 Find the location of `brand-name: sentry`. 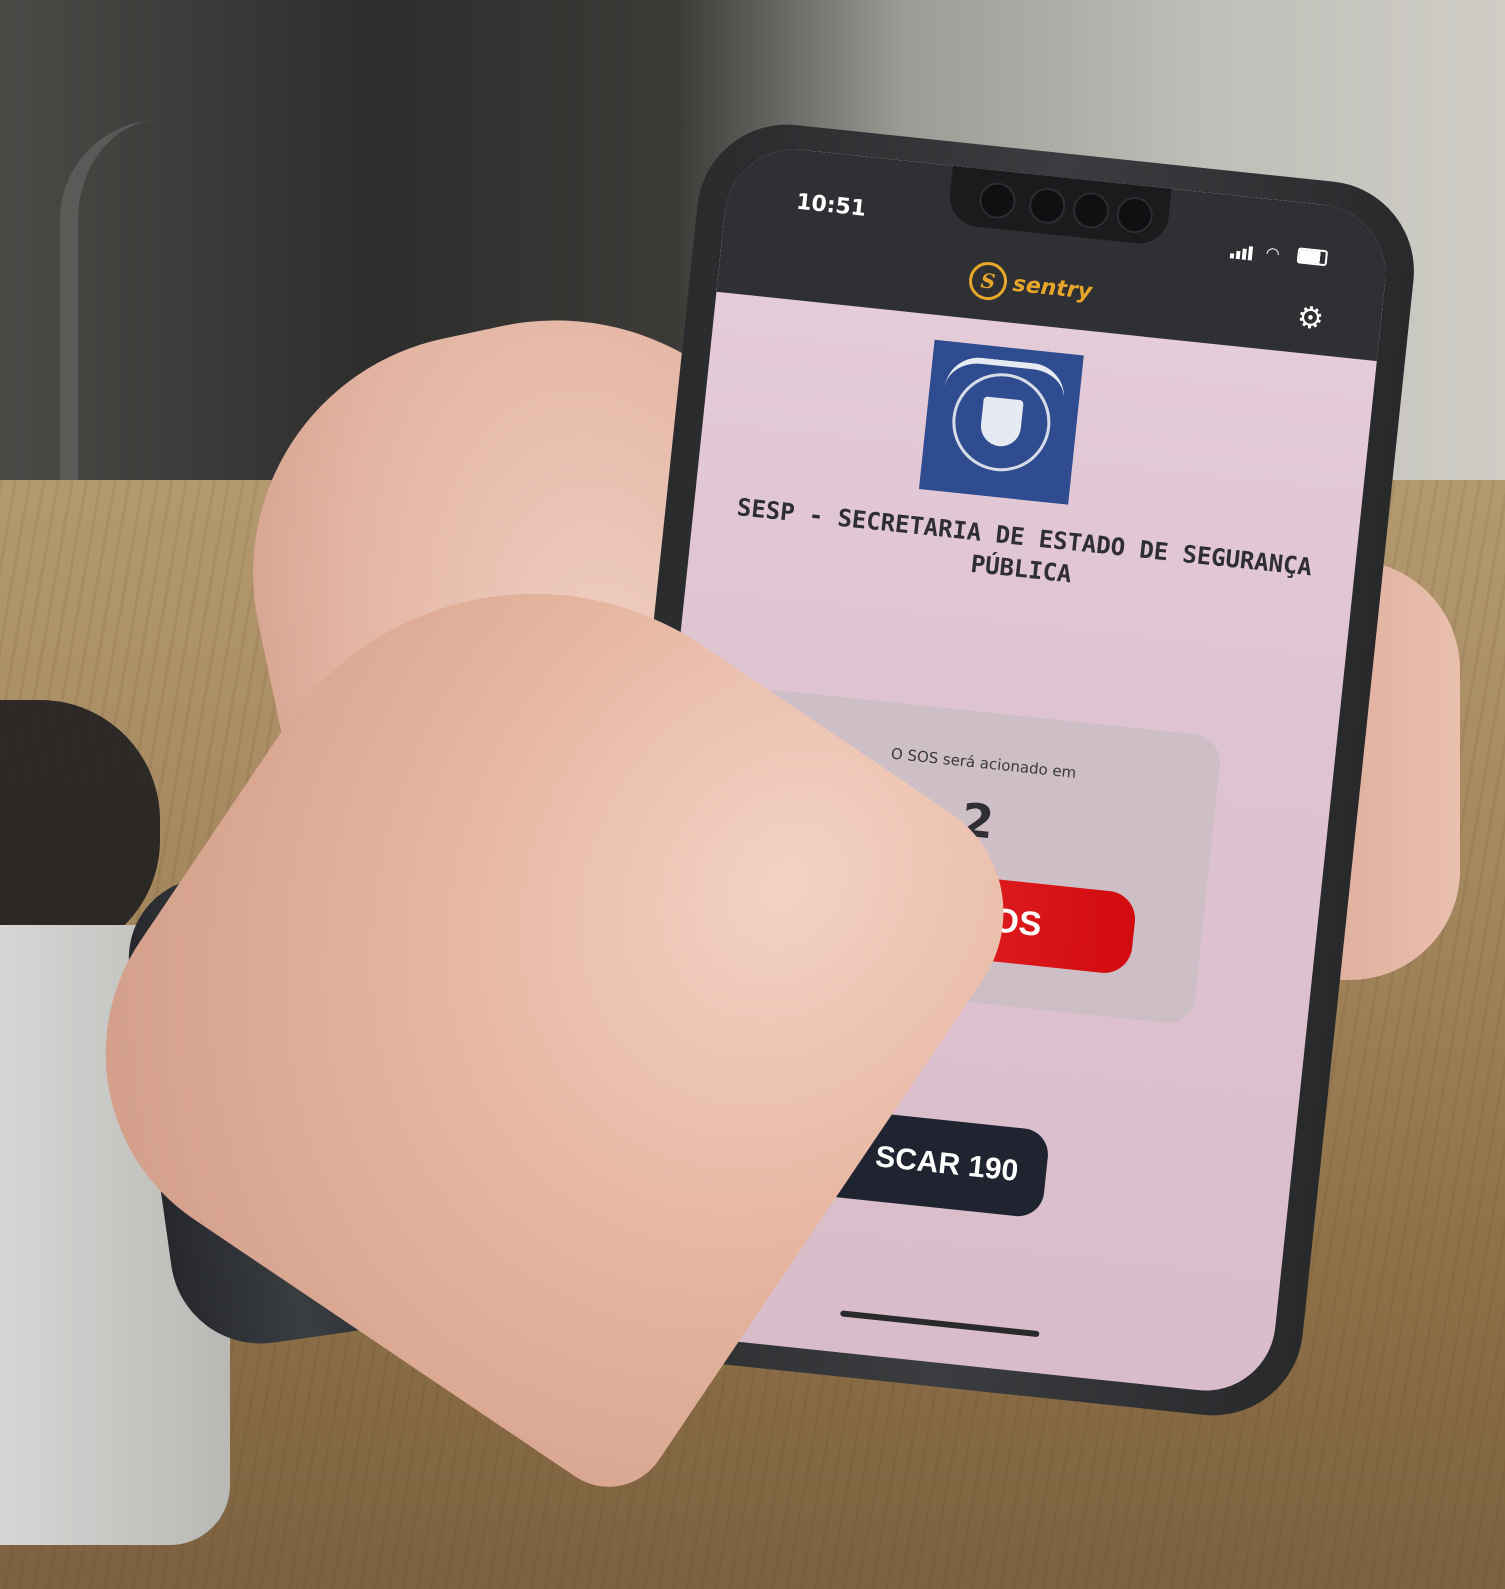

brand-name: sentry is located at coordinates (1052, 288).